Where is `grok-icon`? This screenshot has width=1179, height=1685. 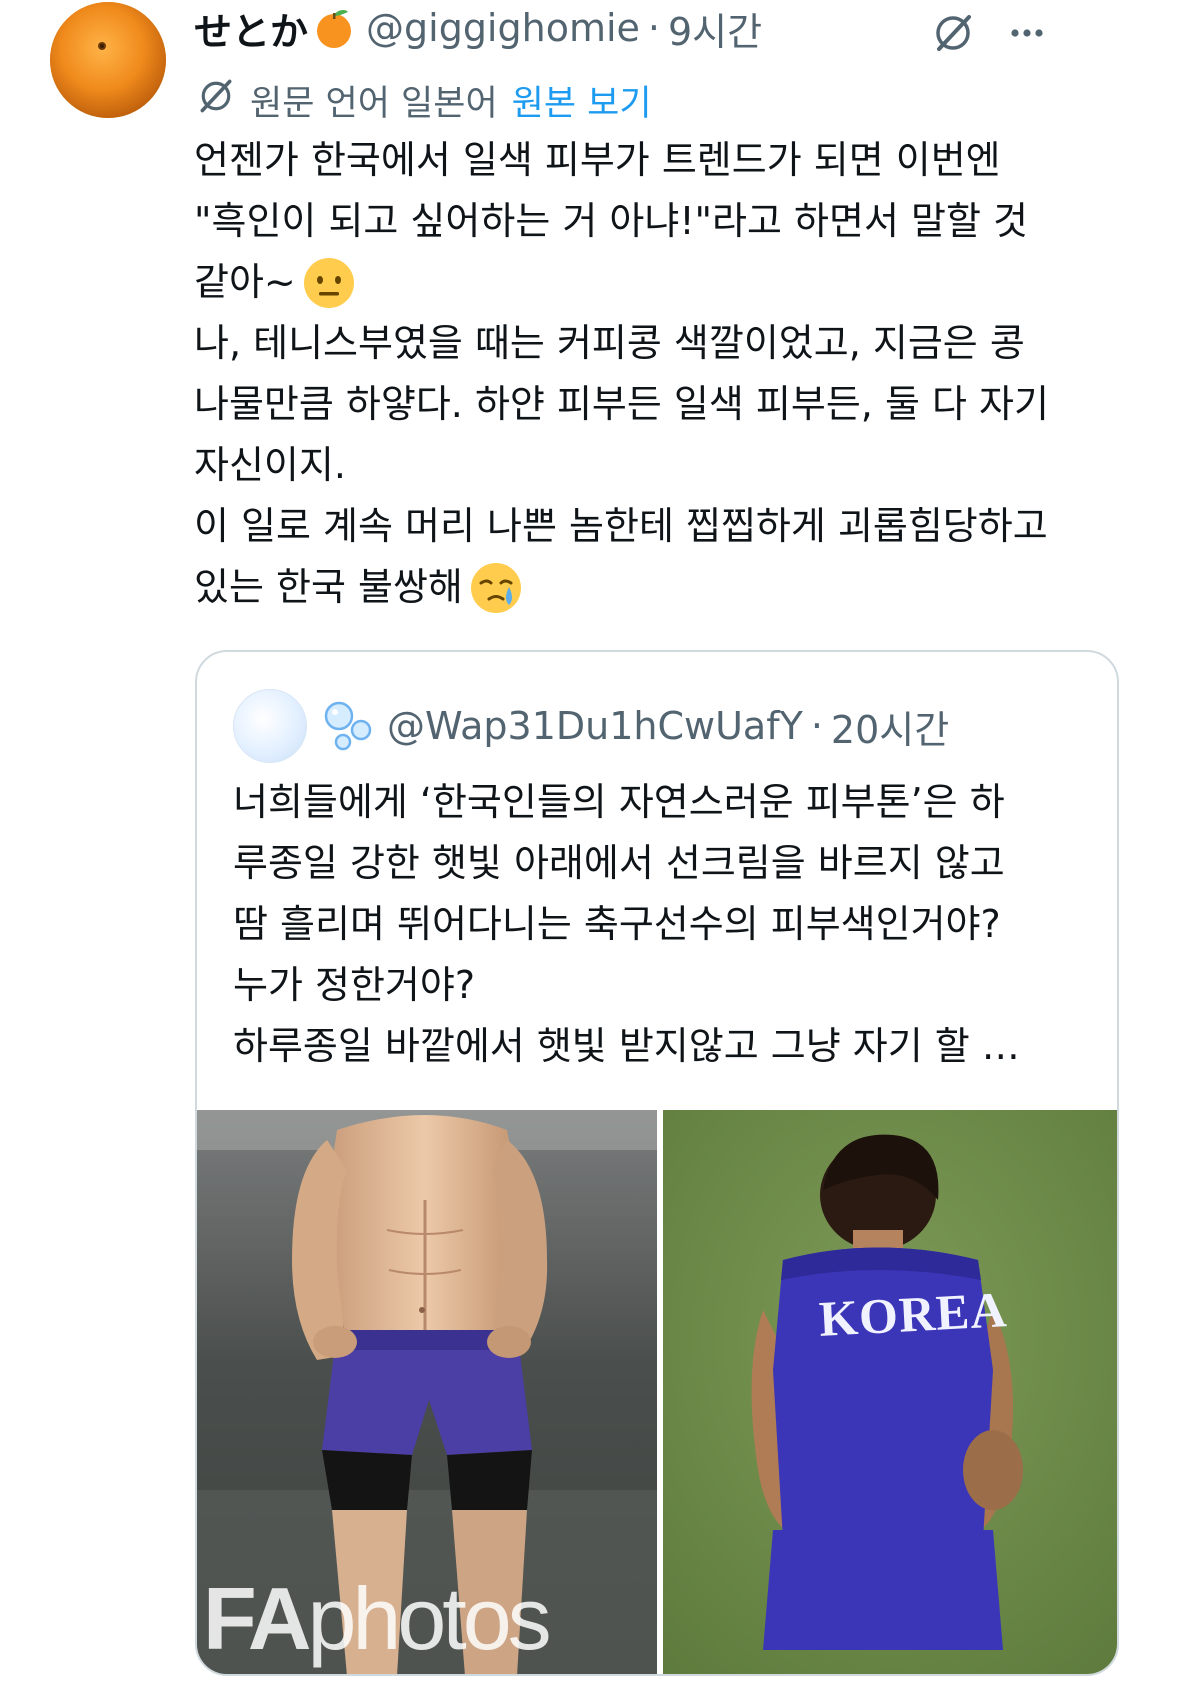
grok-icon is located at coordinates (953, 33).